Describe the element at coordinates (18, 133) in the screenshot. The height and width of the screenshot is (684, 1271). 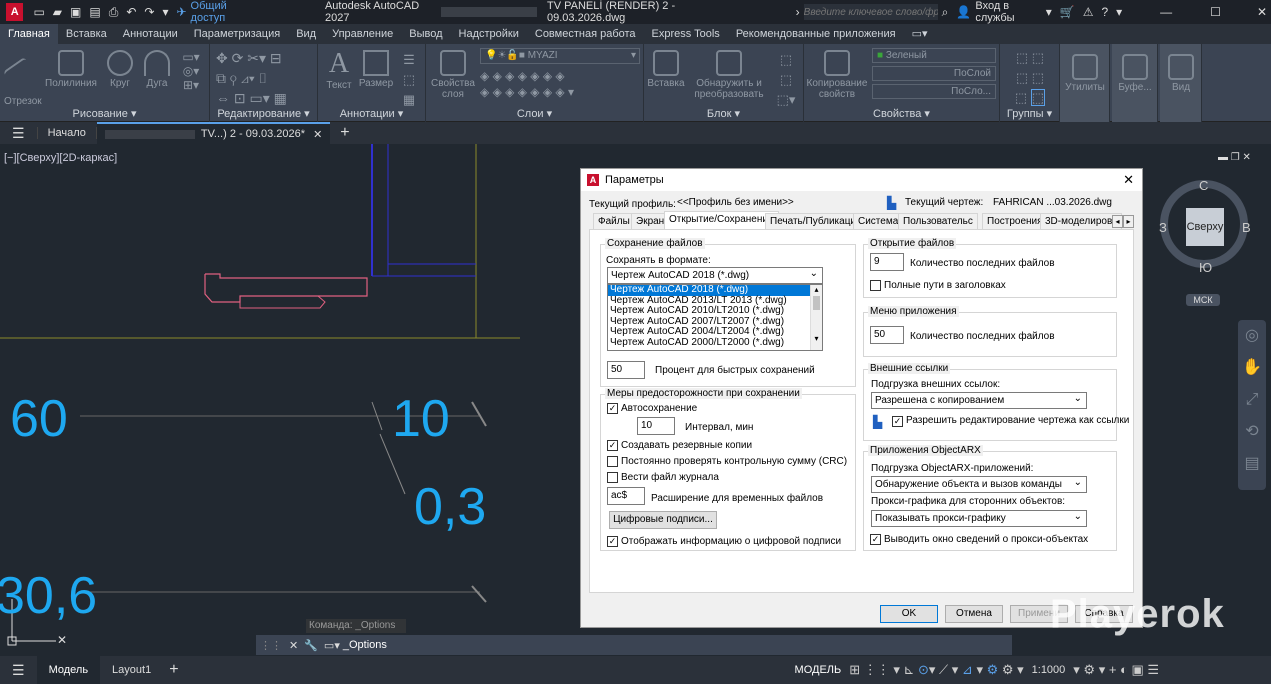
I see `menu-icon: ☰` at that location.